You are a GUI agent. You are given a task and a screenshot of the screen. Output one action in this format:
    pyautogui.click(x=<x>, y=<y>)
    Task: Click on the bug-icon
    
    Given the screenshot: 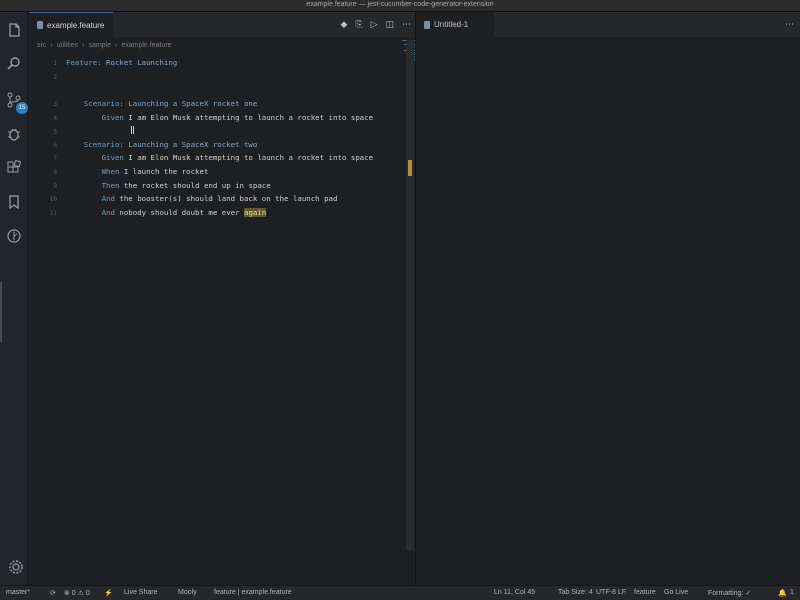 What is the action you would take?
    pyautogui.click(x=14, y=134)
    